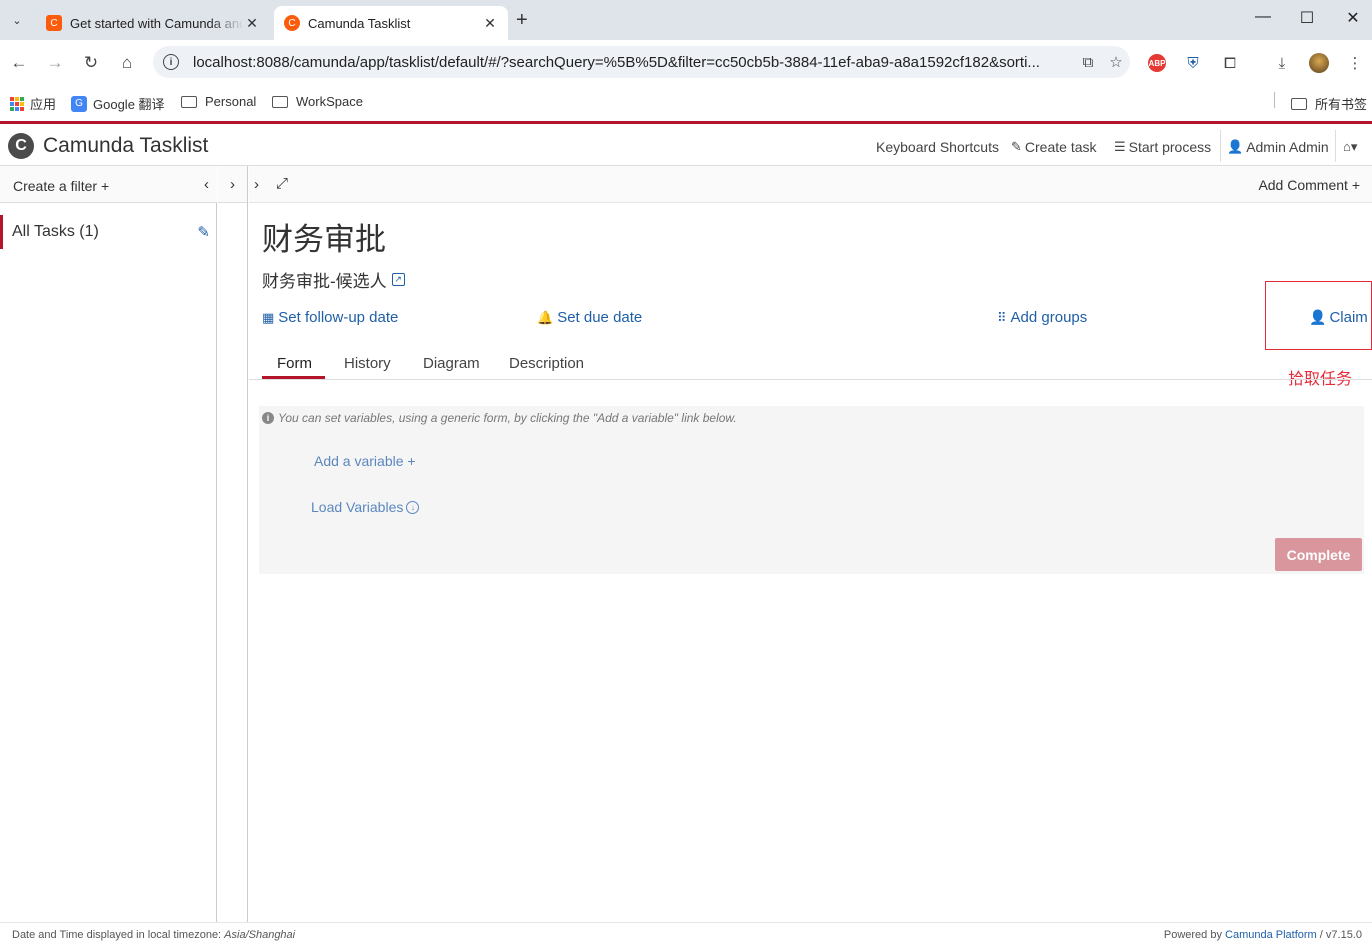 This screenshot has width=1372, height=944. Describe the element at coordinates (1042, 317) in the screenshot. I see `add-groups-button: ⠿ Add groups` at that location.